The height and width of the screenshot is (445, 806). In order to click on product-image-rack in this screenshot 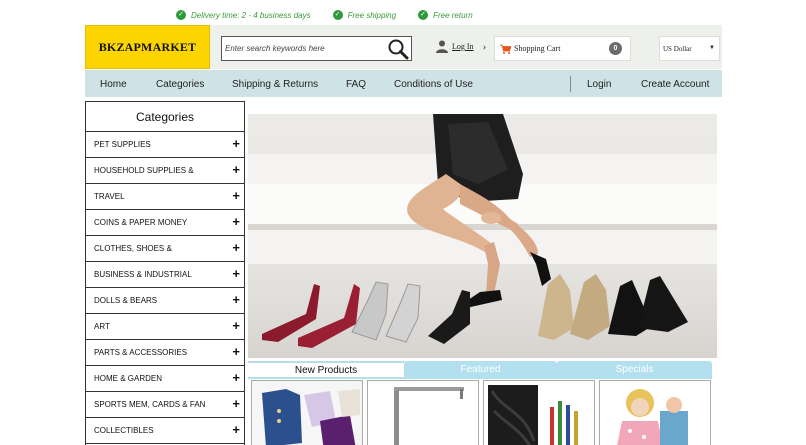, I will do `click(423, 413)`.